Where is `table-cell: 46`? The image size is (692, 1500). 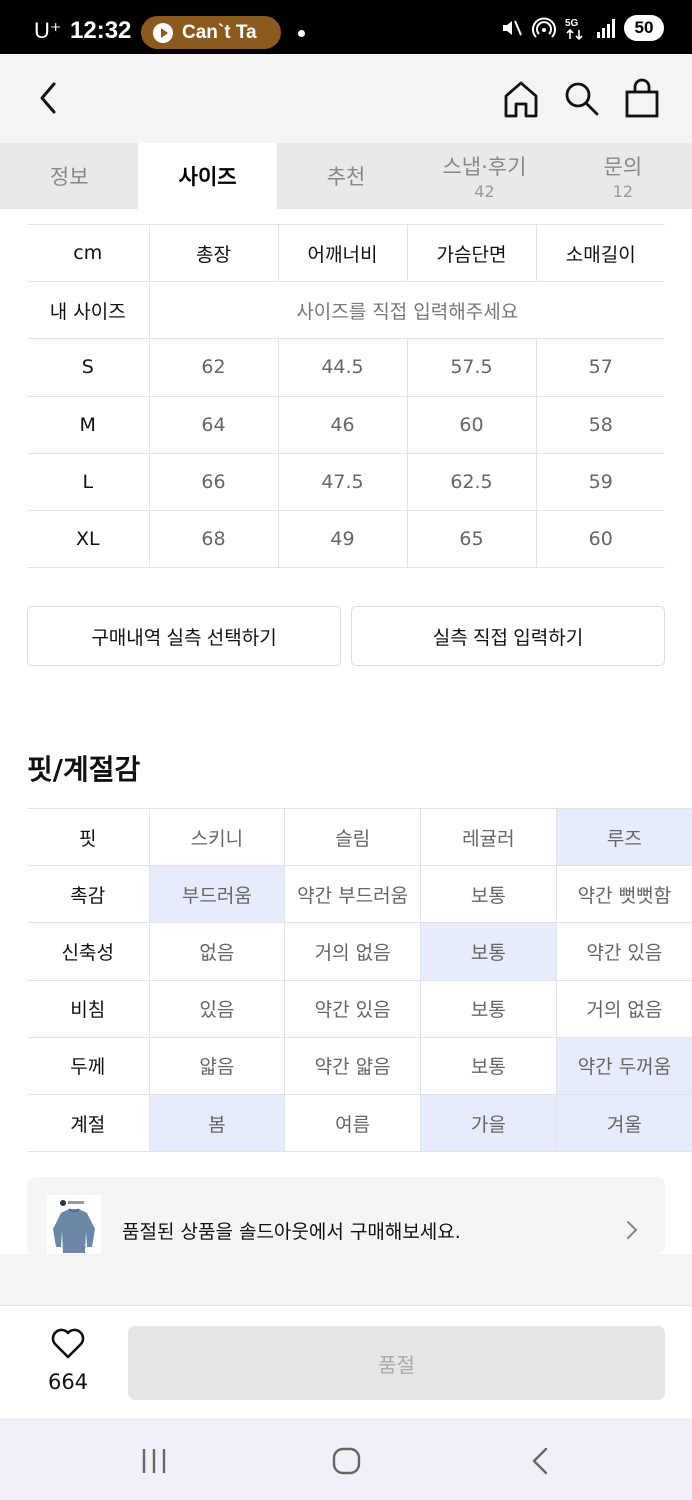 table-cell: 46 is located at coordinates (342, 424).